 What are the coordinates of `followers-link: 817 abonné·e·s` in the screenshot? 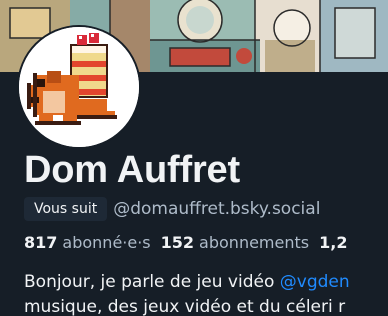 It's located at (87, 242).